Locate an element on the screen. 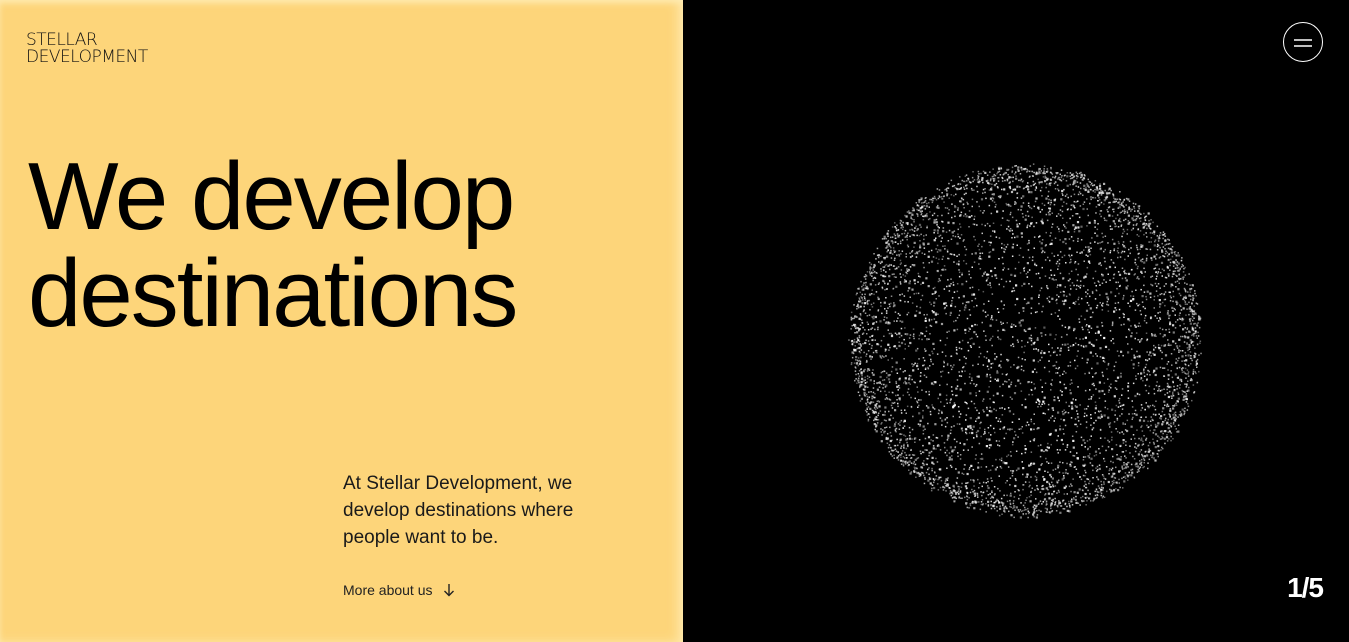  hero-headline: We develop destinations is located at coordinates (273, 245).